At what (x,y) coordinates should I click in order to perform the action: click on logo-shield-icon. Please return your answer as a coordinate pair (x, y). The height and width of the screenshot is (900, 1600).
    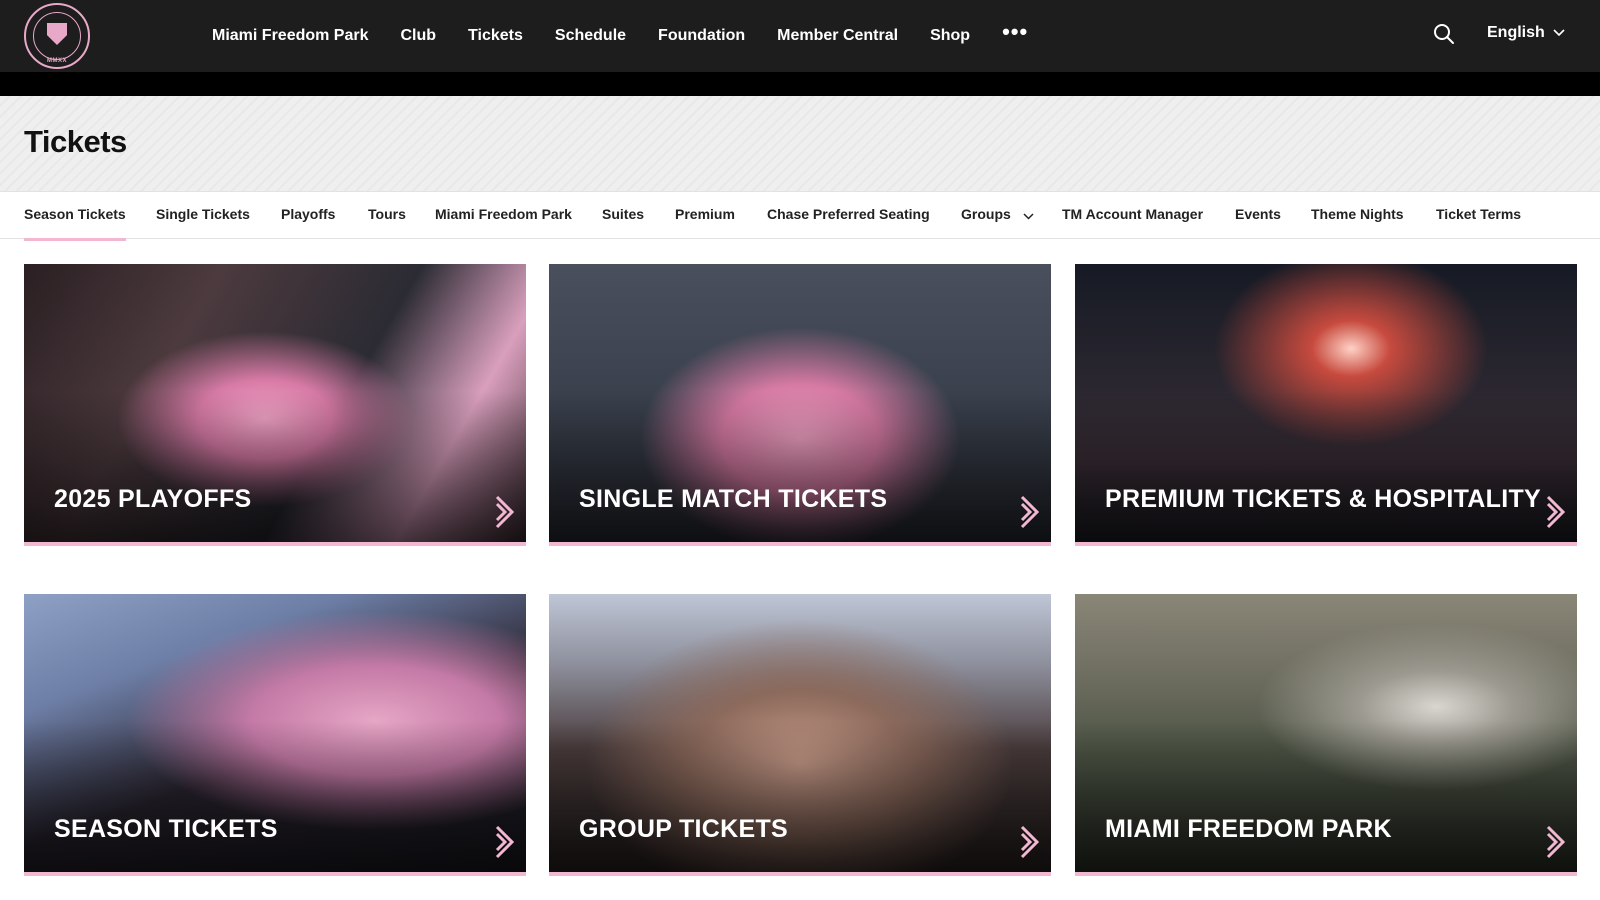
    Looking at the image, I should click on (57, 34).